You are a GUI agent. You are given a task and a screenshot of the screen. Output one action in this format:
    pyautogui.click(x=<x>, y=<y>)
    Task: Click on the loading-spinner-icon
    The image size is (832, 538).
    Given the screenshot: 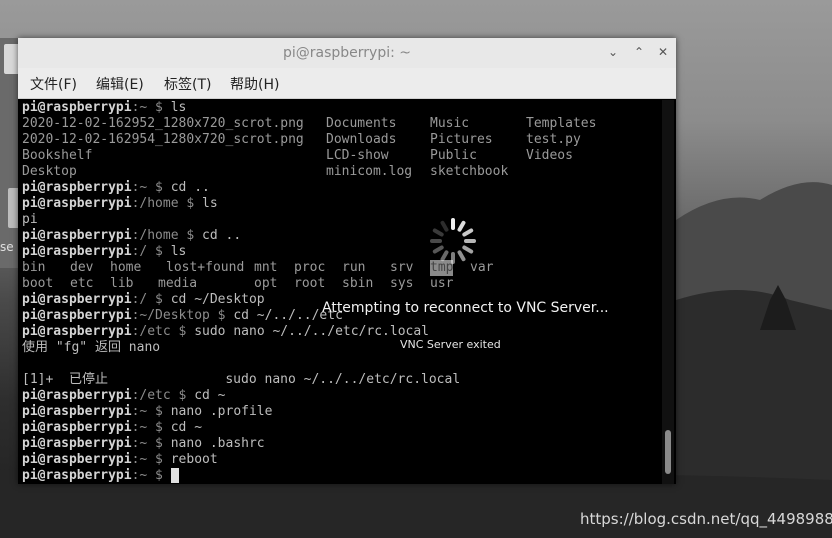 What is the action you would take?
    pyautogui.click(x=453, y=241)
    